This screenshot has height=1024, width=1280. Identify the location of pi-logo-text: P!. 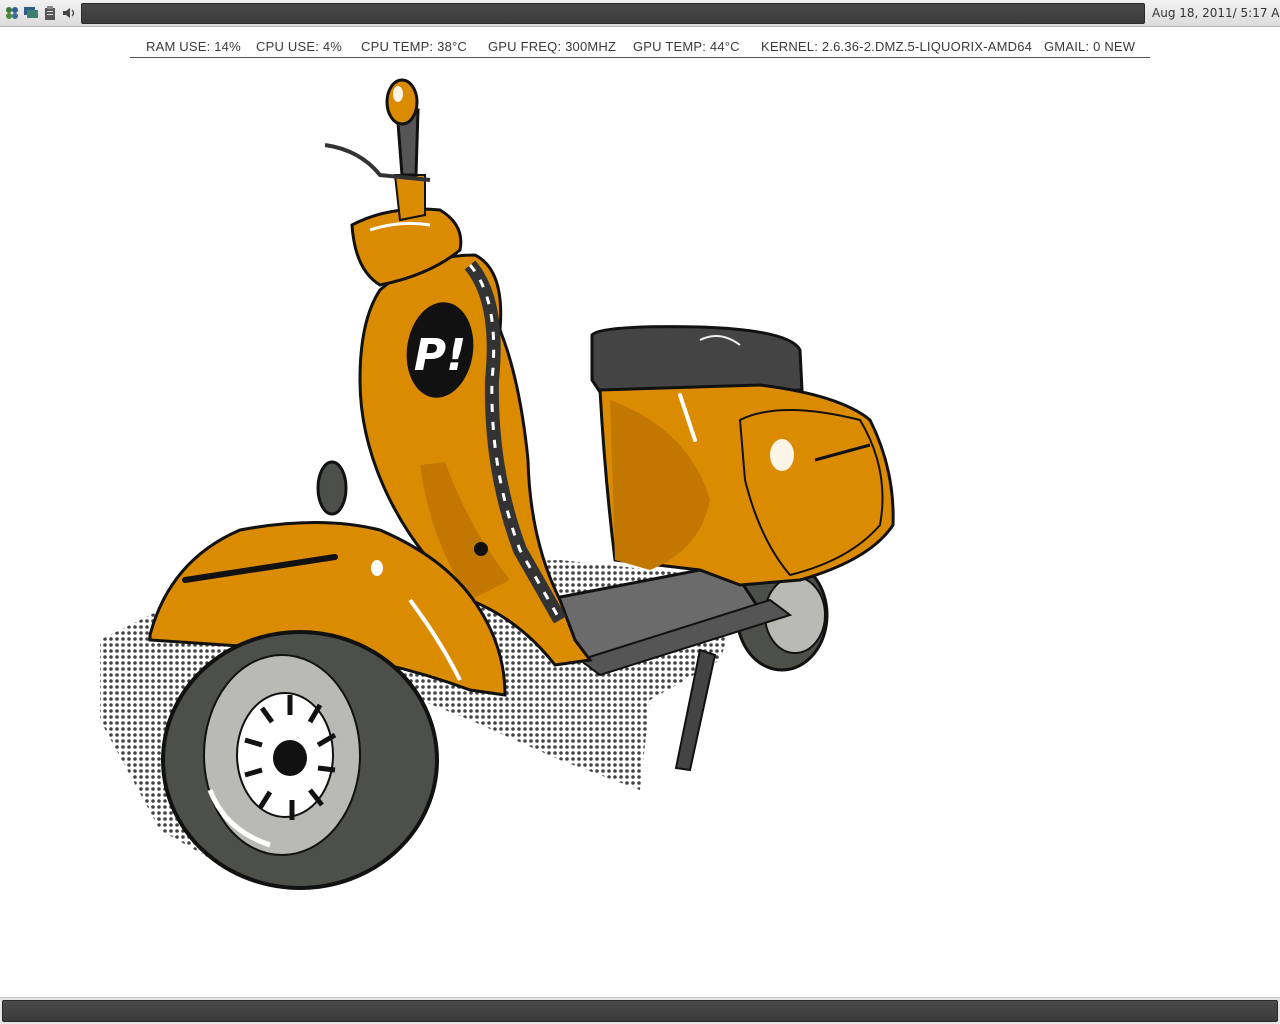
(440, 355).